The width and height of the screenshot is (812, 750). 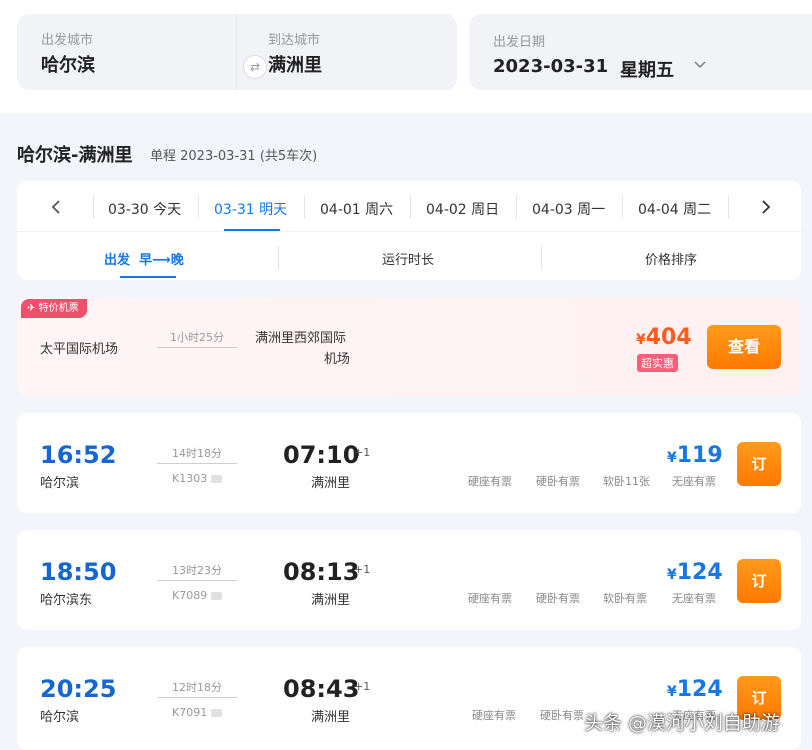 I want to click on date-text: 03-31, so click(x=234, y=210).